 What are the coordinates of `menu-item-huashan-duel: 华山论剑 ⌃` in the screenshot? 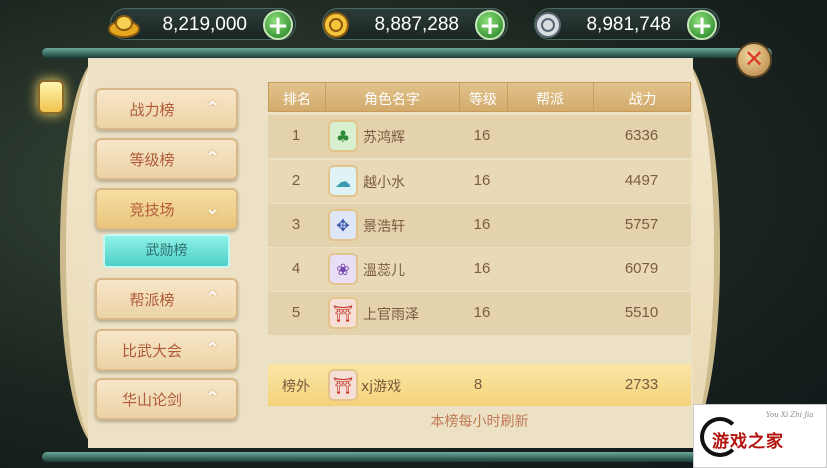 It's located at (166, 399).